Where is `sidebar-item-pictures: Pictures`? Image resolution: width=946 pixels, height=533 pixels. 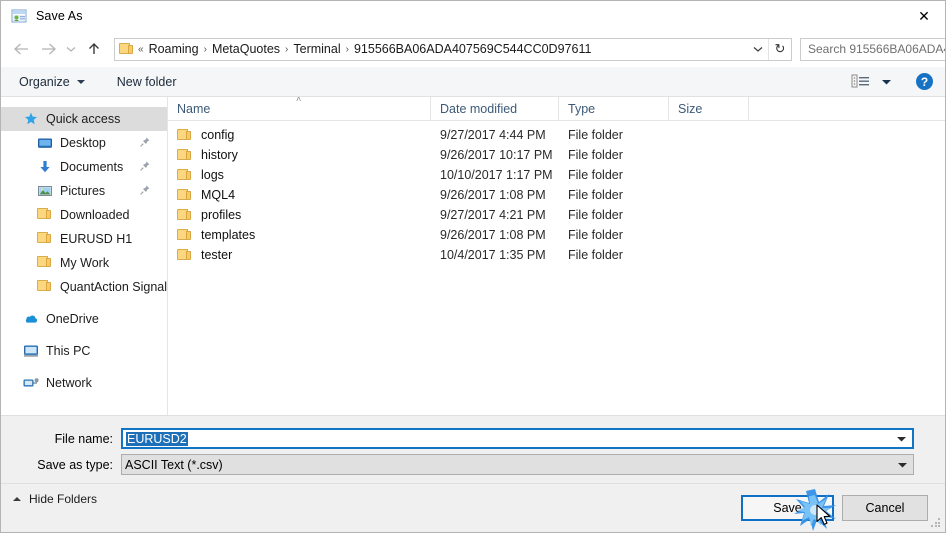
sidebar-item-pictures: Pictures is located at coordinates (84, 191).